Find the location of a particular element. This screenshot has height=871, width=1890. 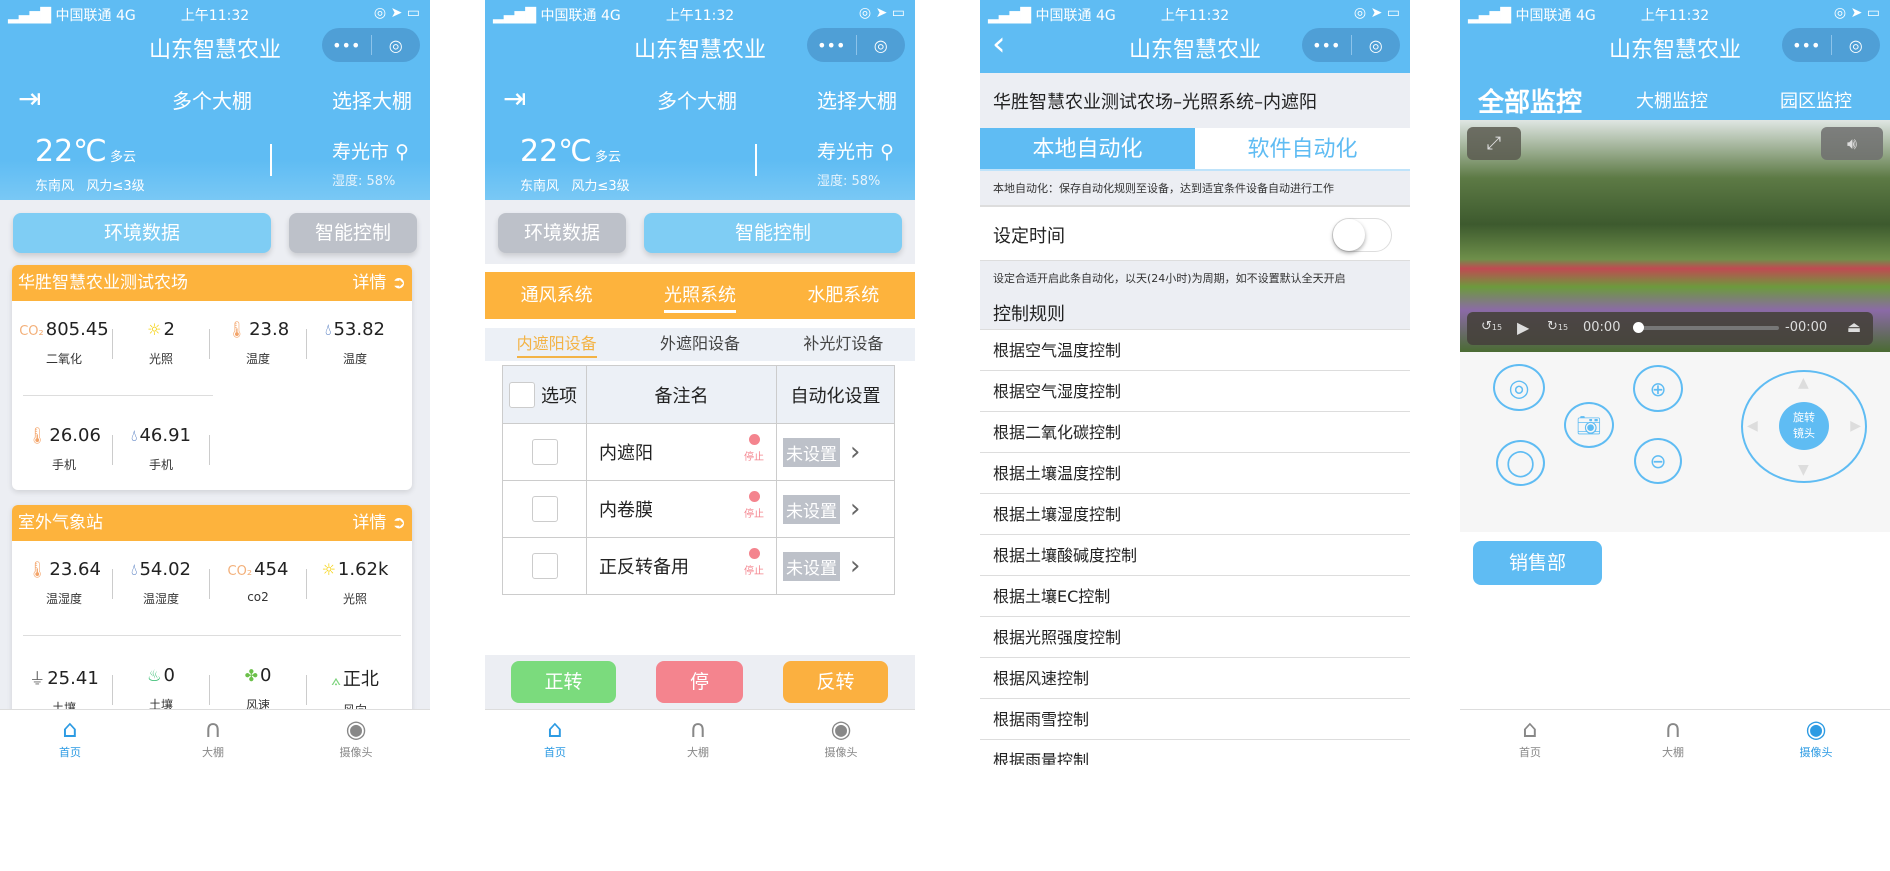

sensor-reading: ☼ 1.62k 光照 is located at coordinates (355, 583).